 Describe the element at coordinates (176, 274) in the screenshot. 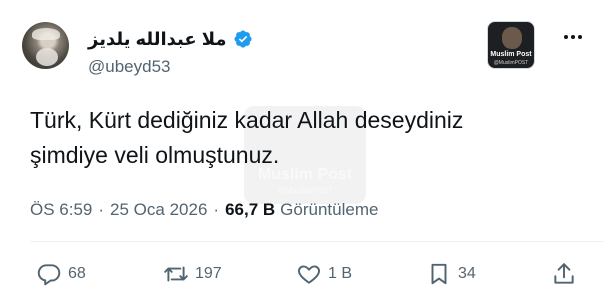

I see `retweet-icon` at that location.